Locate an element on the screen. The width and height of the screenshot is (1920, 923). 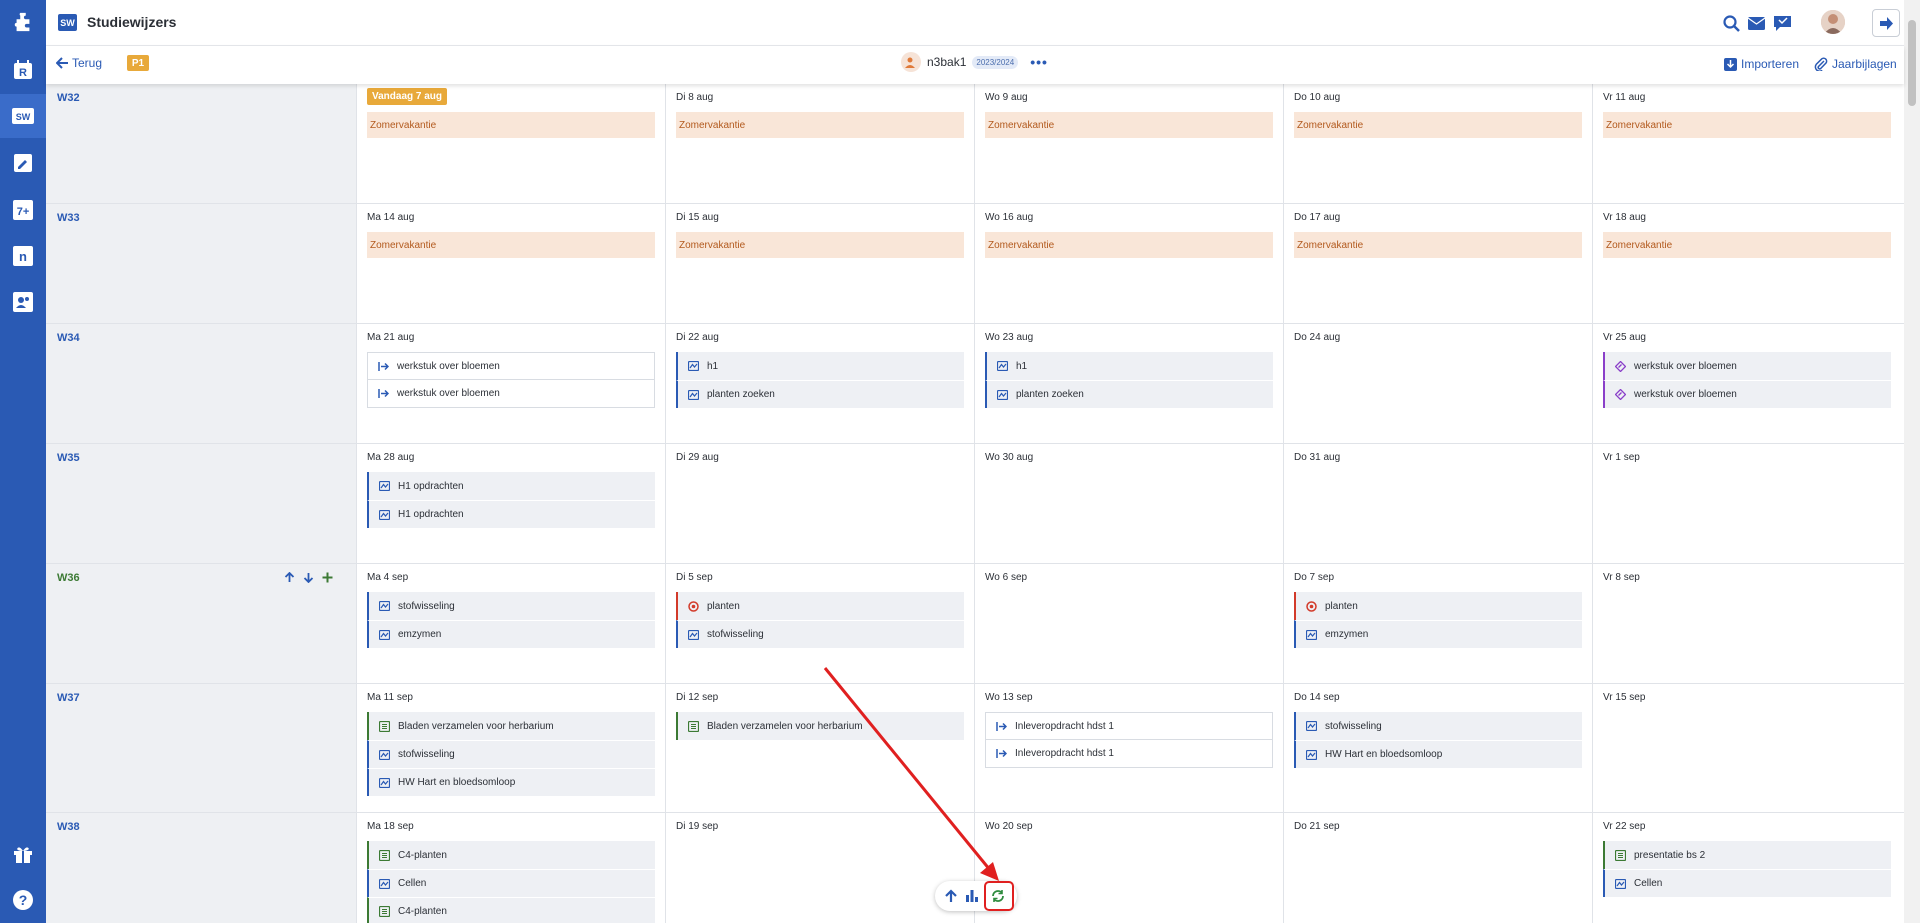
day-cell: Vandaag 7 aug Zomervakantie is located at coordinates (511, 143).